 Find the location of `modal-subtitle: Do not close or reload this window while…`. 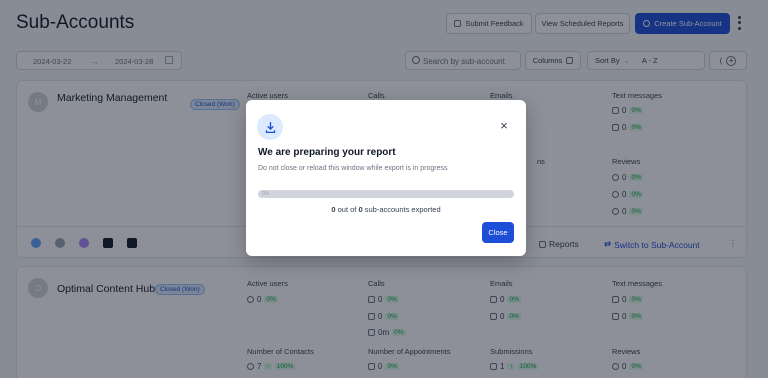

modal-subtitle: Do not close or reload this window while… is located at coordinates (353, 168).